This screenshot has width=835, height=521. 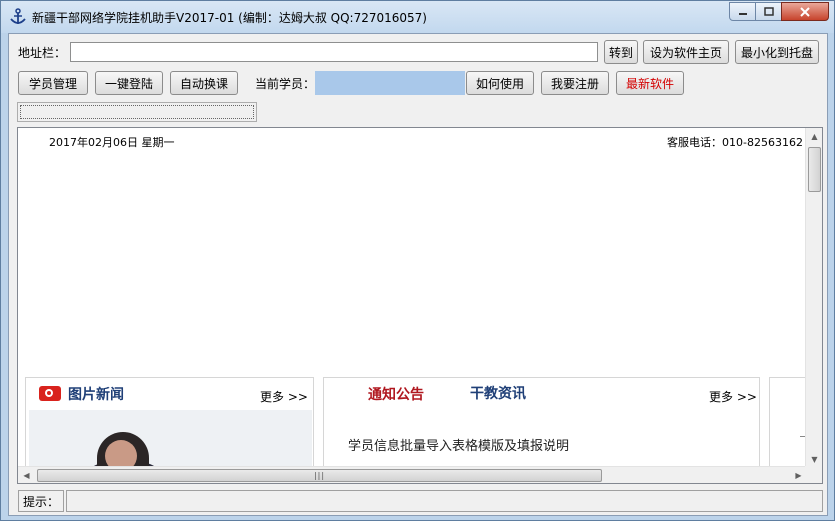 What do you see at coordinates (686, 52) in the screenshot?
I see `set-home-button: 设为软件主页` at bounding box center [686, 52].